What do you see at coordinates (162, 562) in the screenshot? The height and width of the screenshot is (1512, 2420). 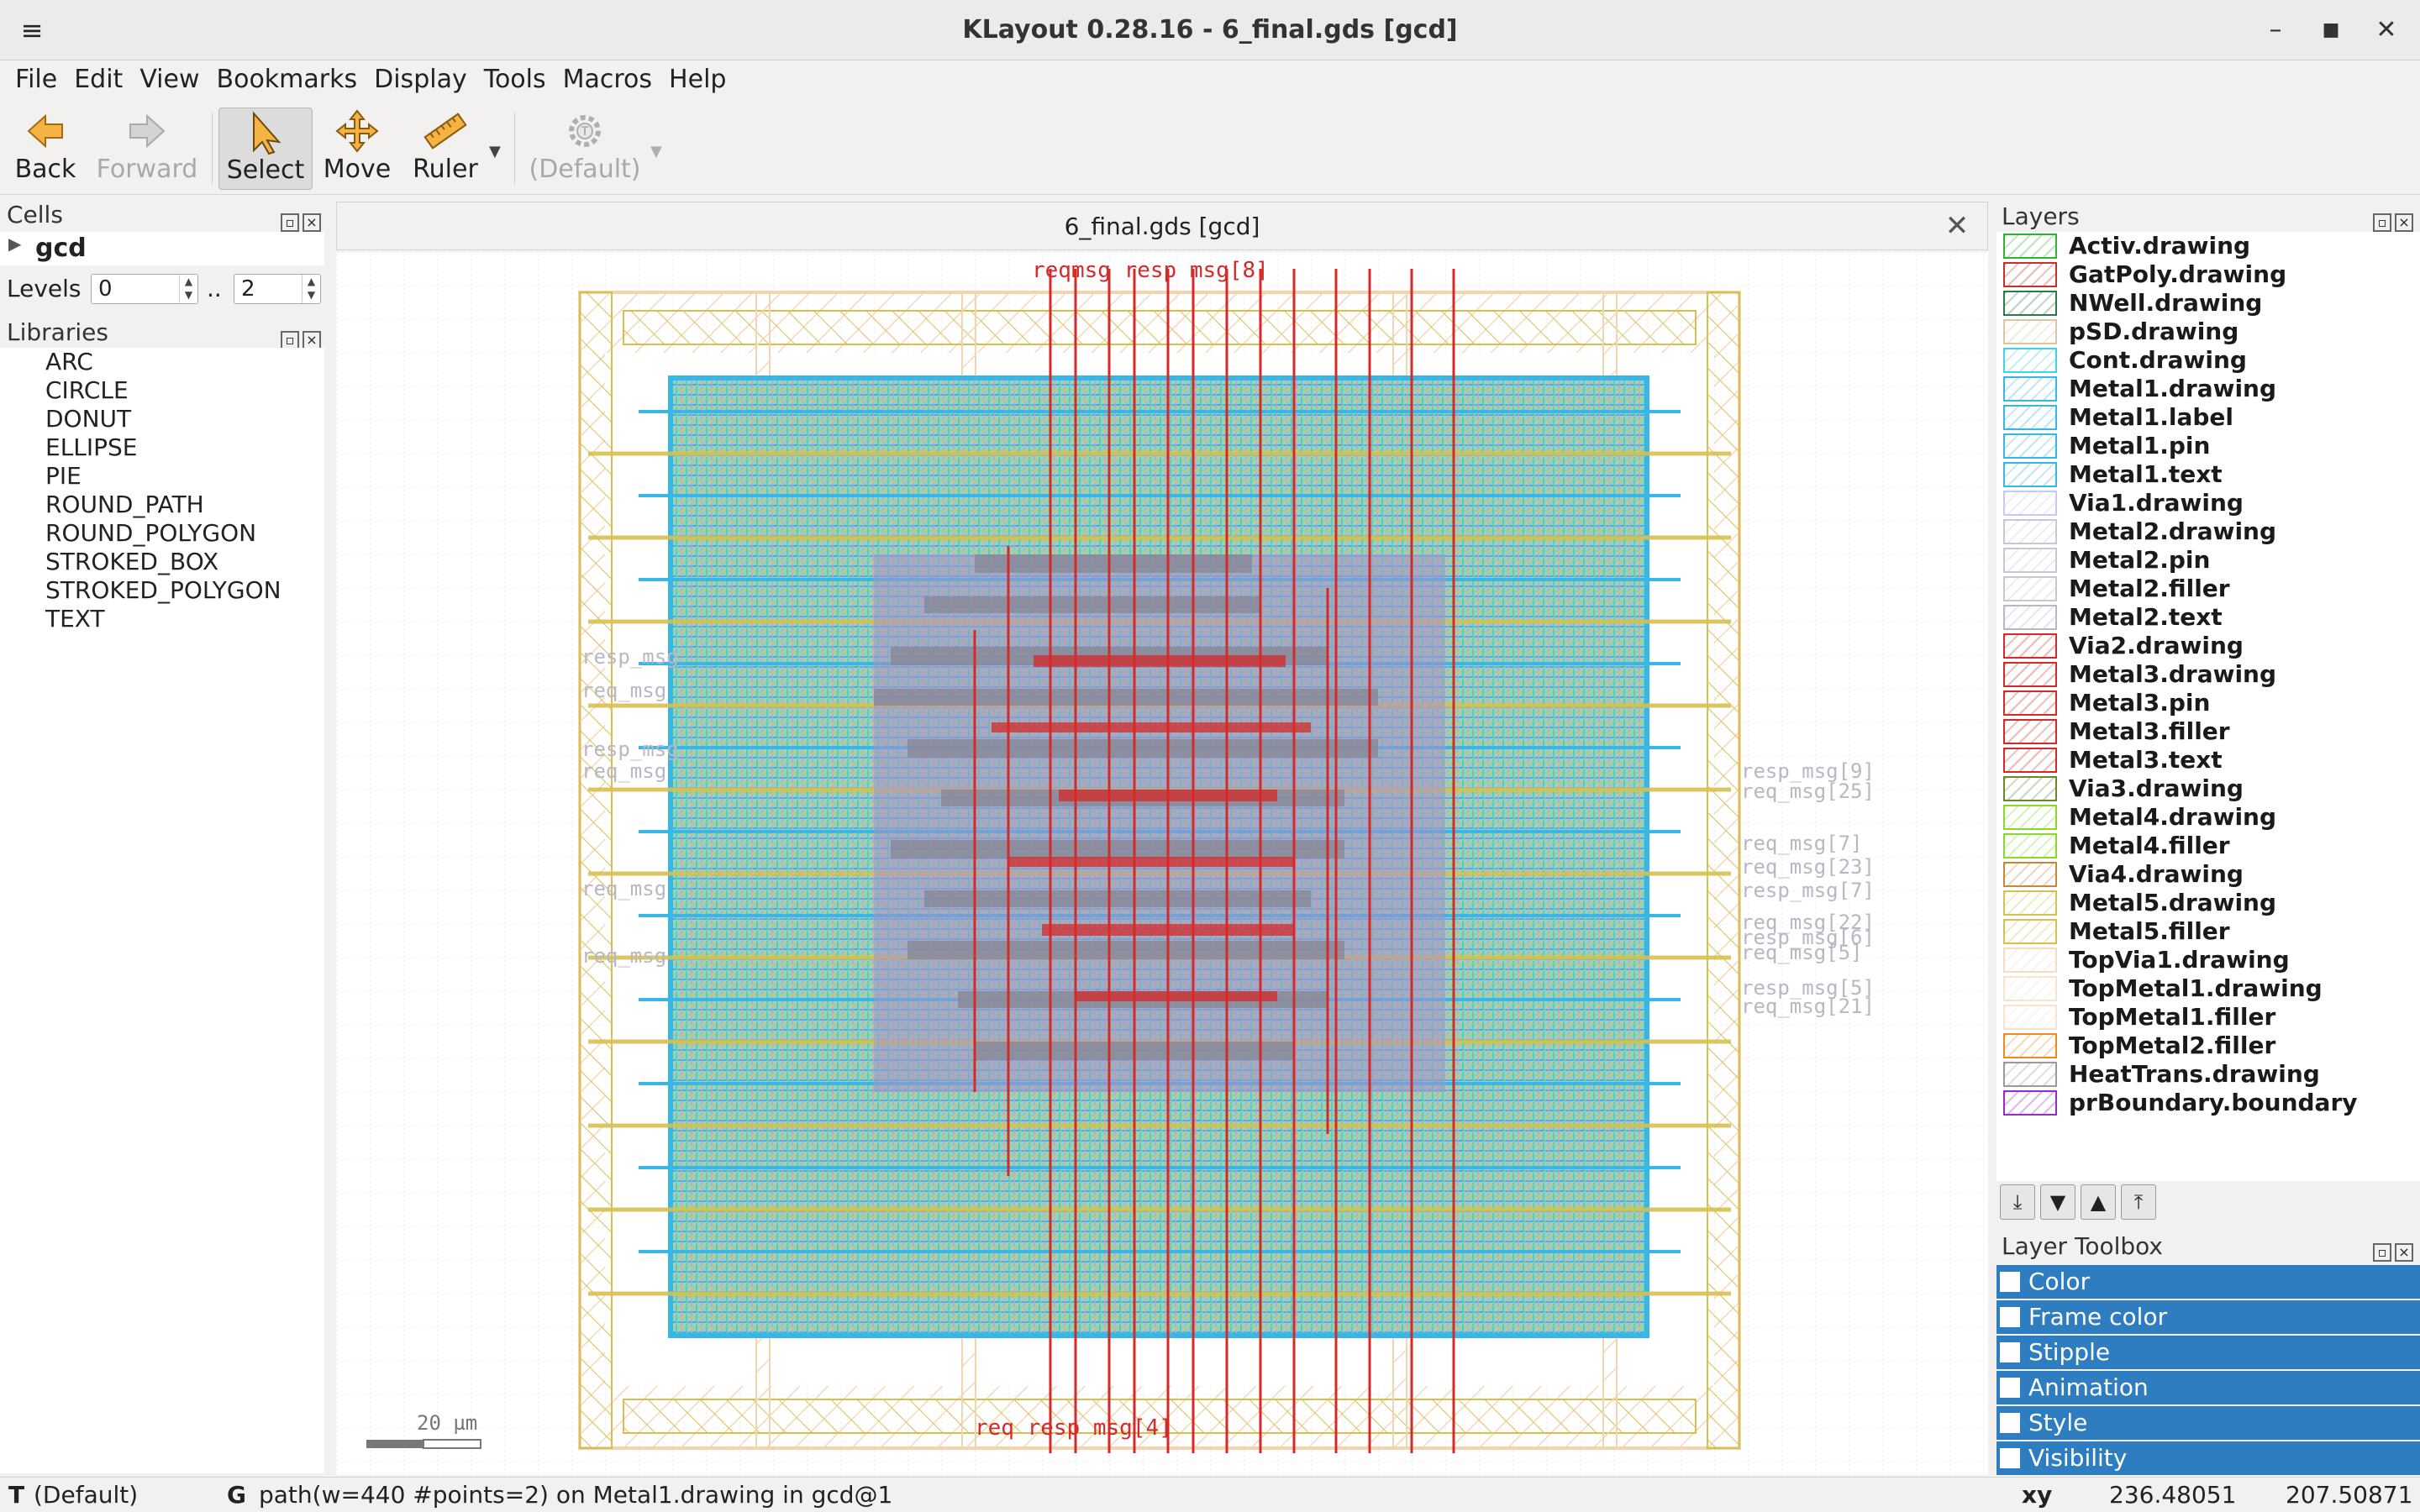 I see `library-item: STROKED_BOX` at bounding box center [162, 562].